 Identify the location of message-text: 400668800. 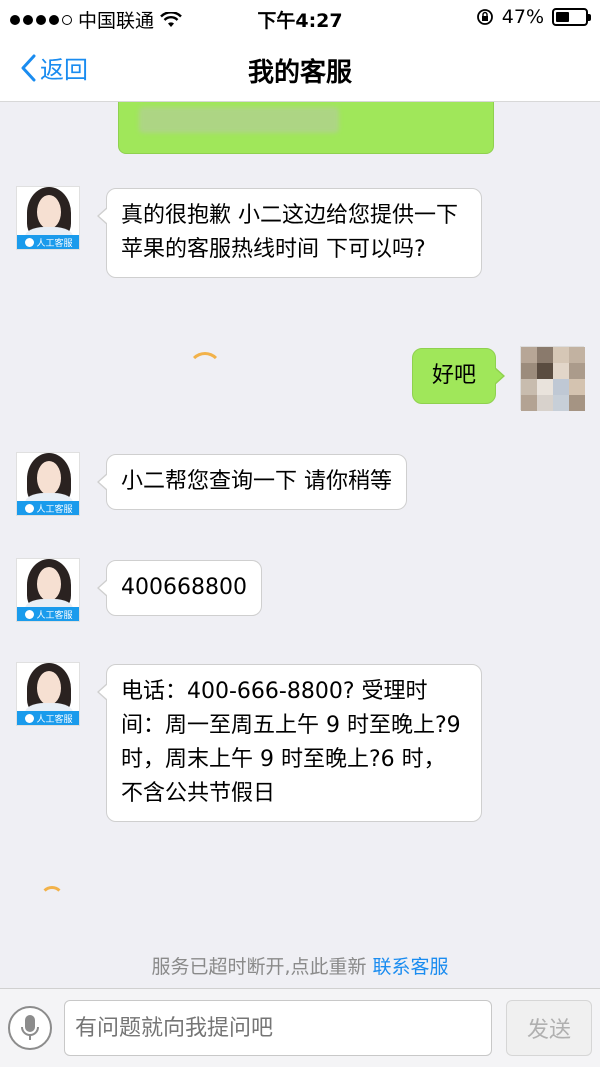
(184, 587).